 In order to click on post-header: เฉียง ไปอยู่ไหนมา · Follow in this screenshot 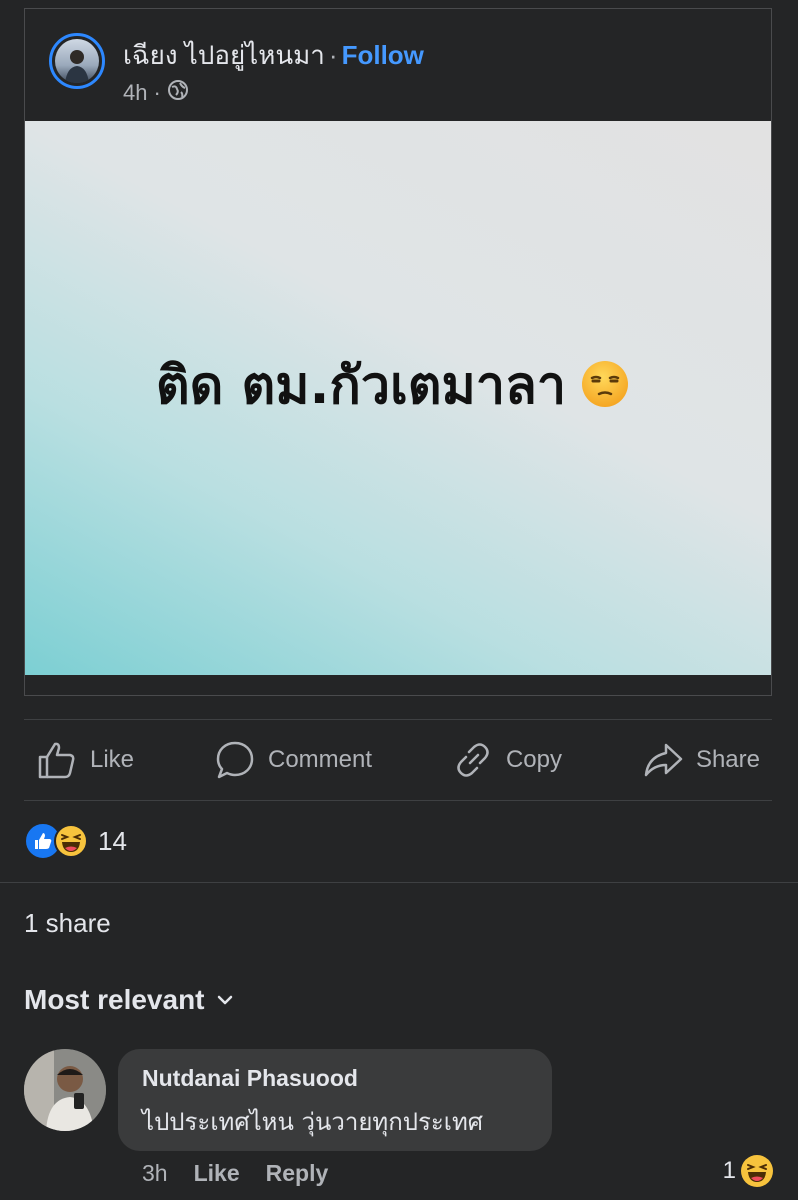, I will do `click(273, 55)`.